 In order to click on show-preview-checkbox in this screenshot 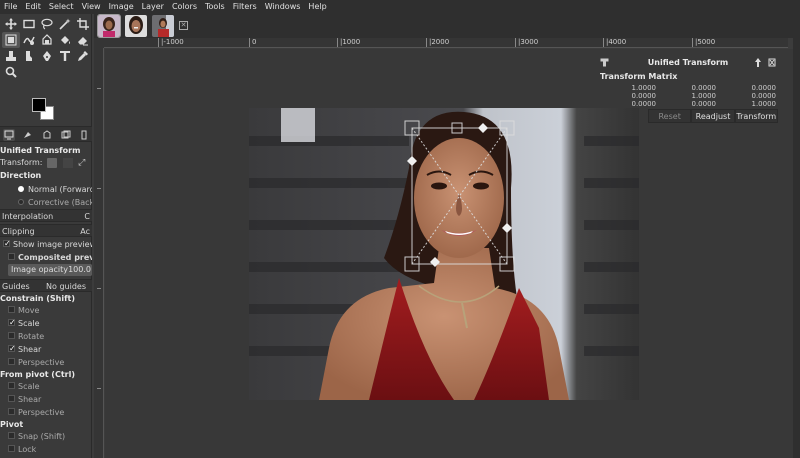, I will do `click(7, 244)`.